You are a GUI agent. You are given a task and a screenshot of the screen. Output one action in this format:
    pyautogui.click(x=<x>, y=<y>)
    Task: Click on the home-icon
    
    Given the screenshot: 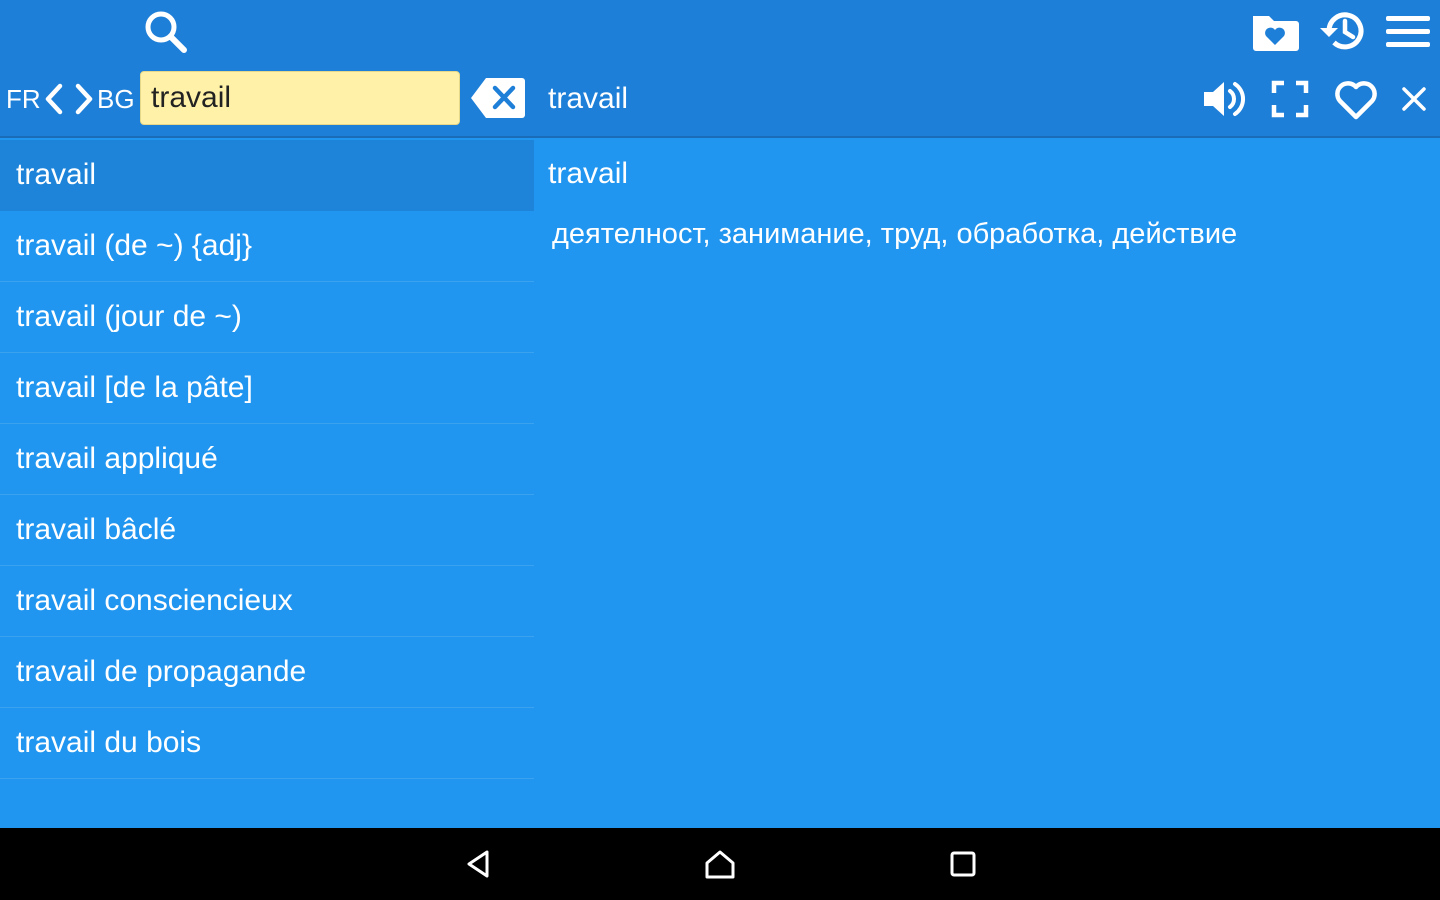 What is the action you would take?
    pyautogui.click(x=720, y=864)
    